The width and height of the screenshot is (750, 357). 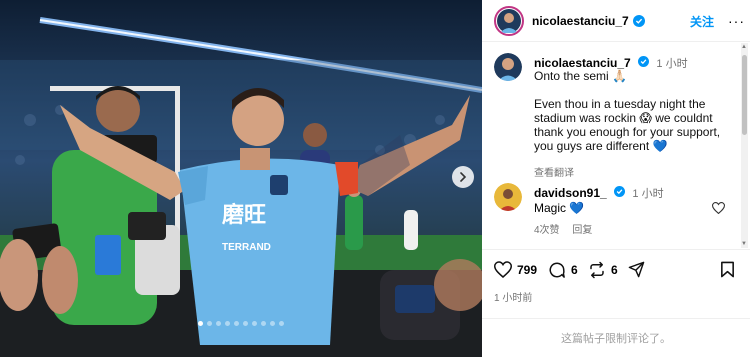 I want to click on post-header: nicolaestanciu_7 关注 ···, so click(x=616, y=21).